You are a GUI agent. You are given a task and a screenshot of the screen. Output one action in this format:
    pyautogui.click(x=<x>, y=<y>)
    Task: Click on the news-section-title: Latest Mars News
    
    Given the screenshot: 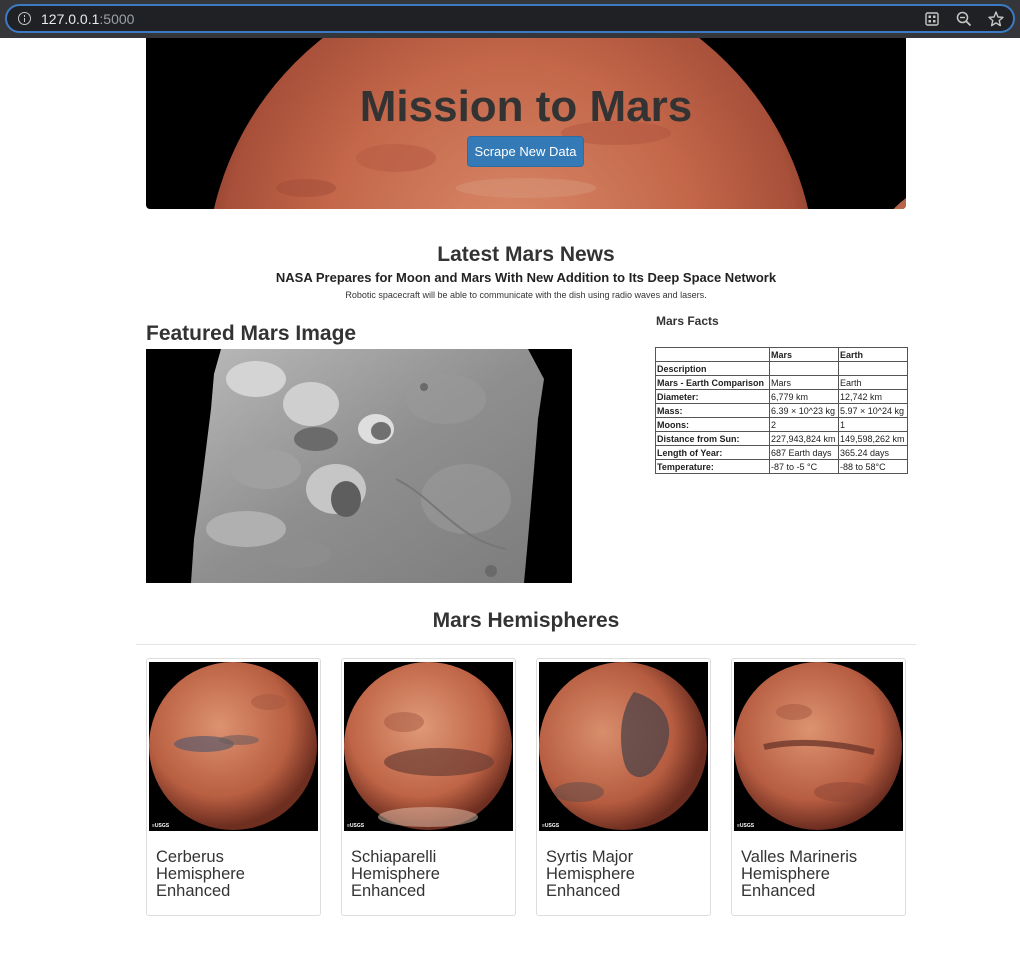 What is the action you would take?
    pyautogui.click(x=526, y=254)
    